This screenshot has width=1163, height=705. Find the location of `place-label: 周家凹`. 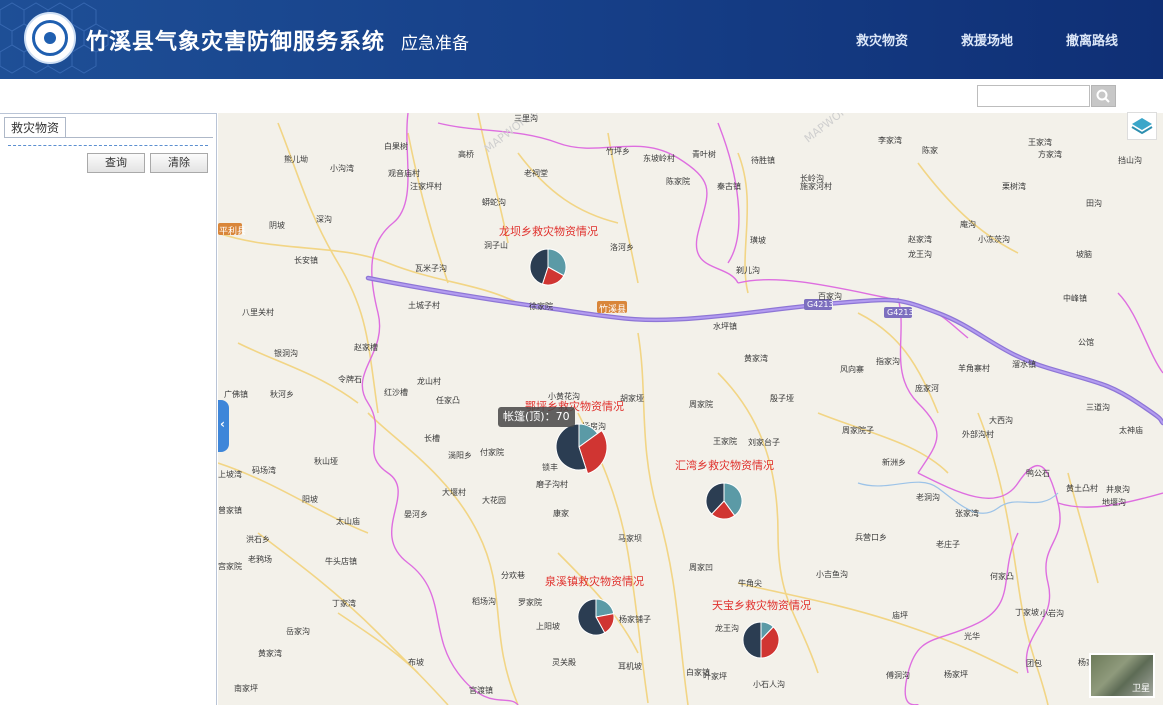

place-label: 周家凹 is located at coordinates (701, 567).